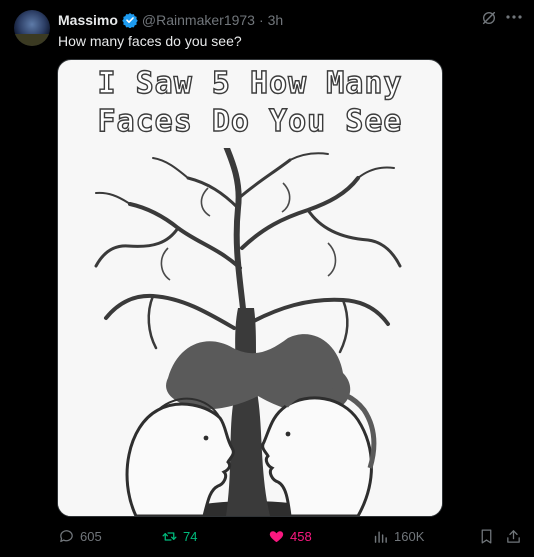 The width and height of the screenshot is (534, 557). What do you see at coordinates (190, 536) in the screenshot?
I see `repost-count: 74` at bounding box center [190, 536].